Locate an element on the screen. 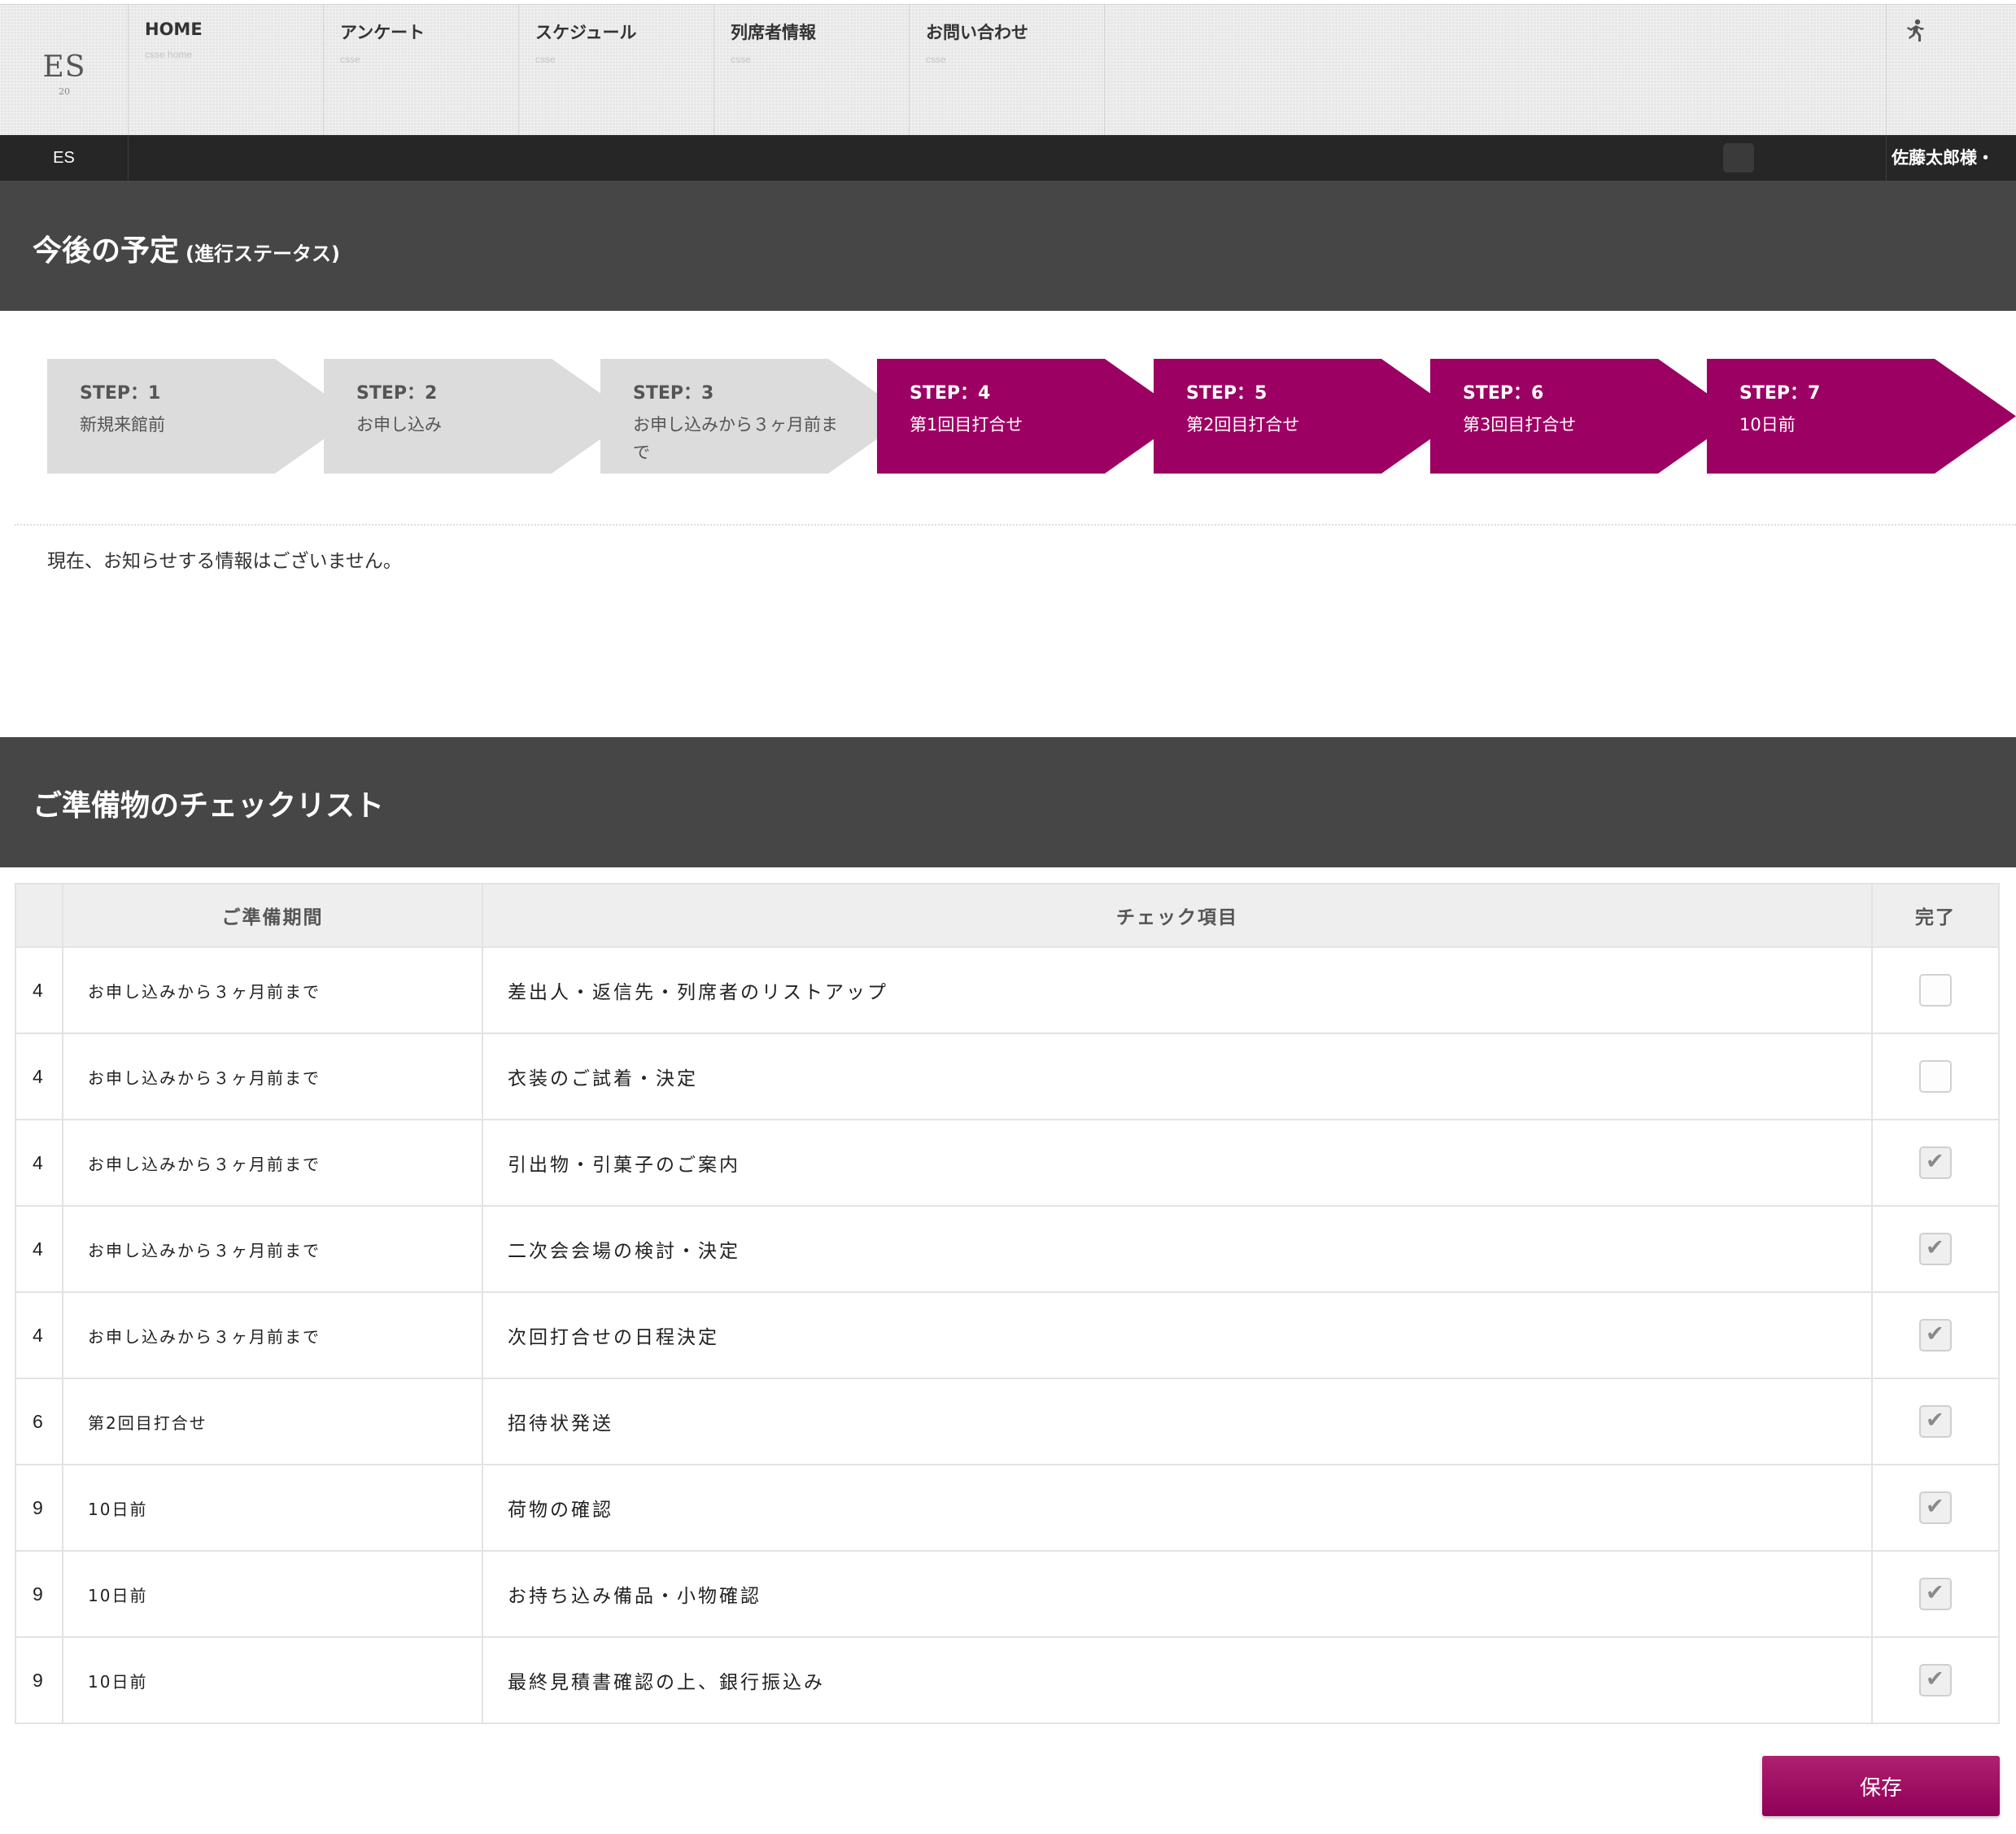 This screenshot has width=2016, height=1834. subbar-brand: ES is located at coordinates (64, 158).